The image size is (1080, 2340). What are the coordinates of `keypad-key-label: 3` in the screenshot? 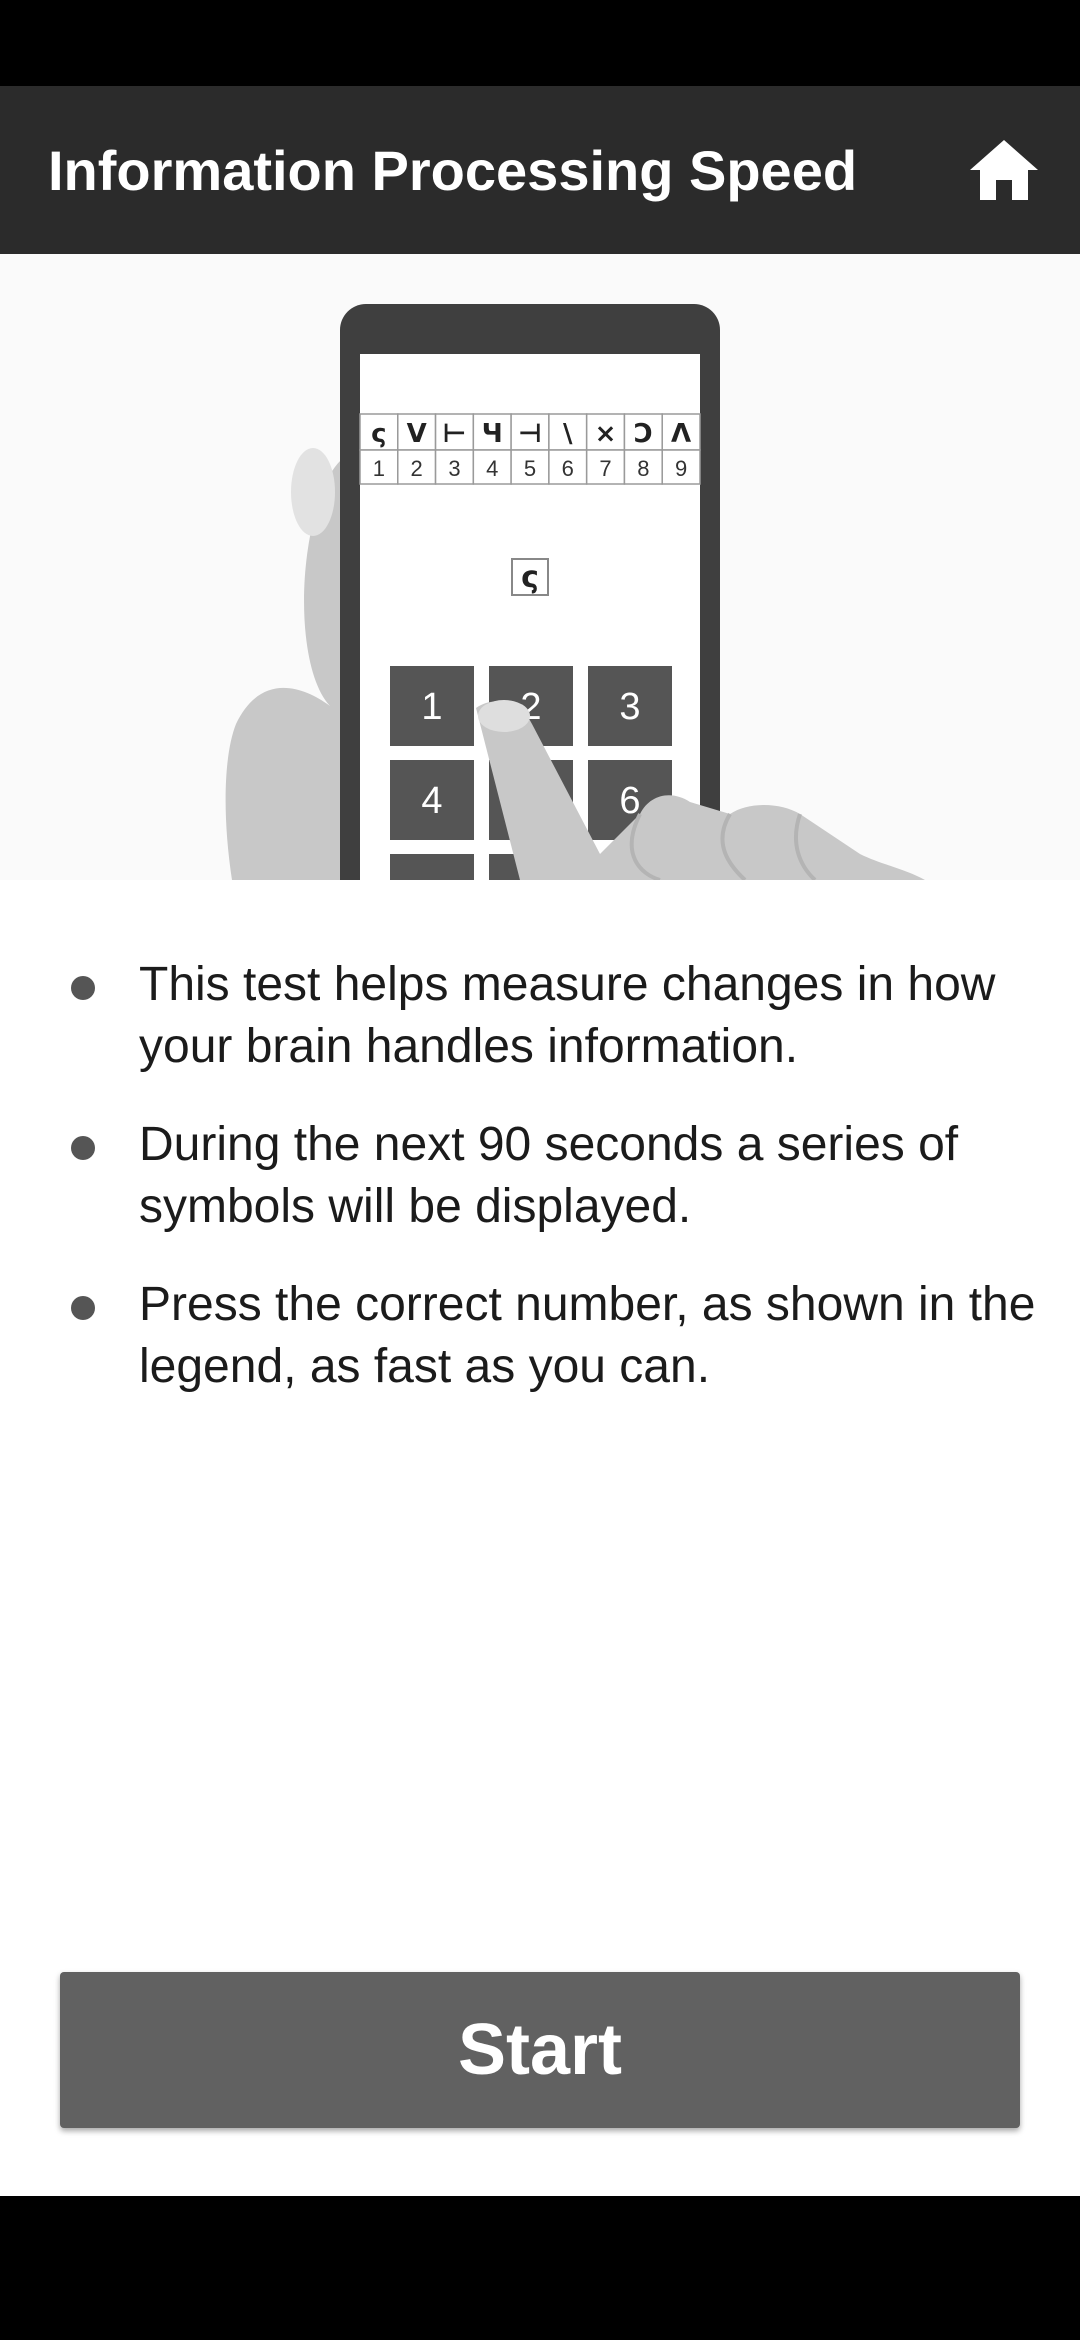 It's located at (629, 707).